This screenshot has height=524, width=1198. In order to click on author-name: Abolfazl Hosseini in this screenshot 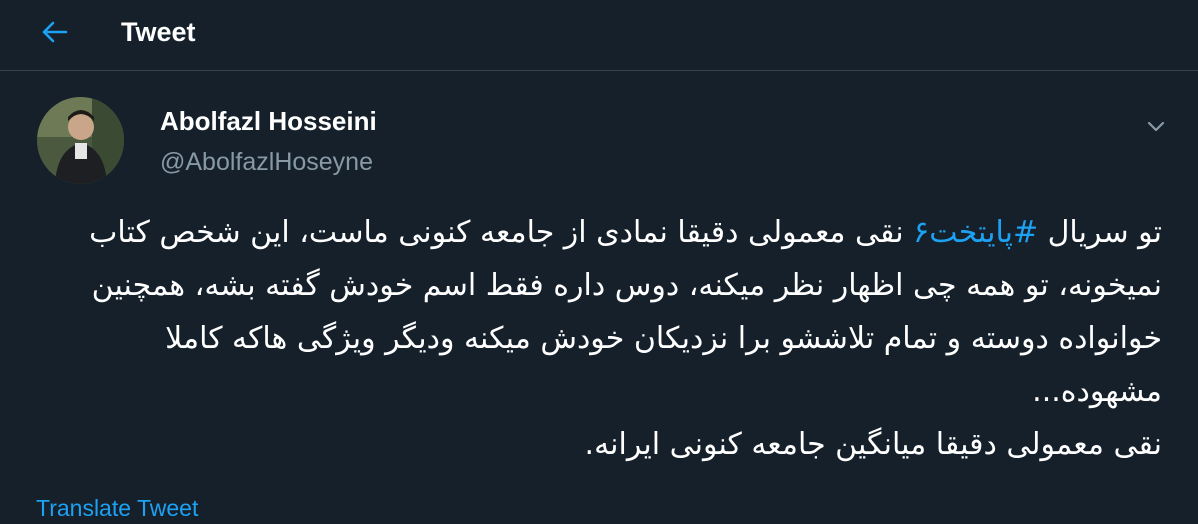, I will do `click(268, 121)`.